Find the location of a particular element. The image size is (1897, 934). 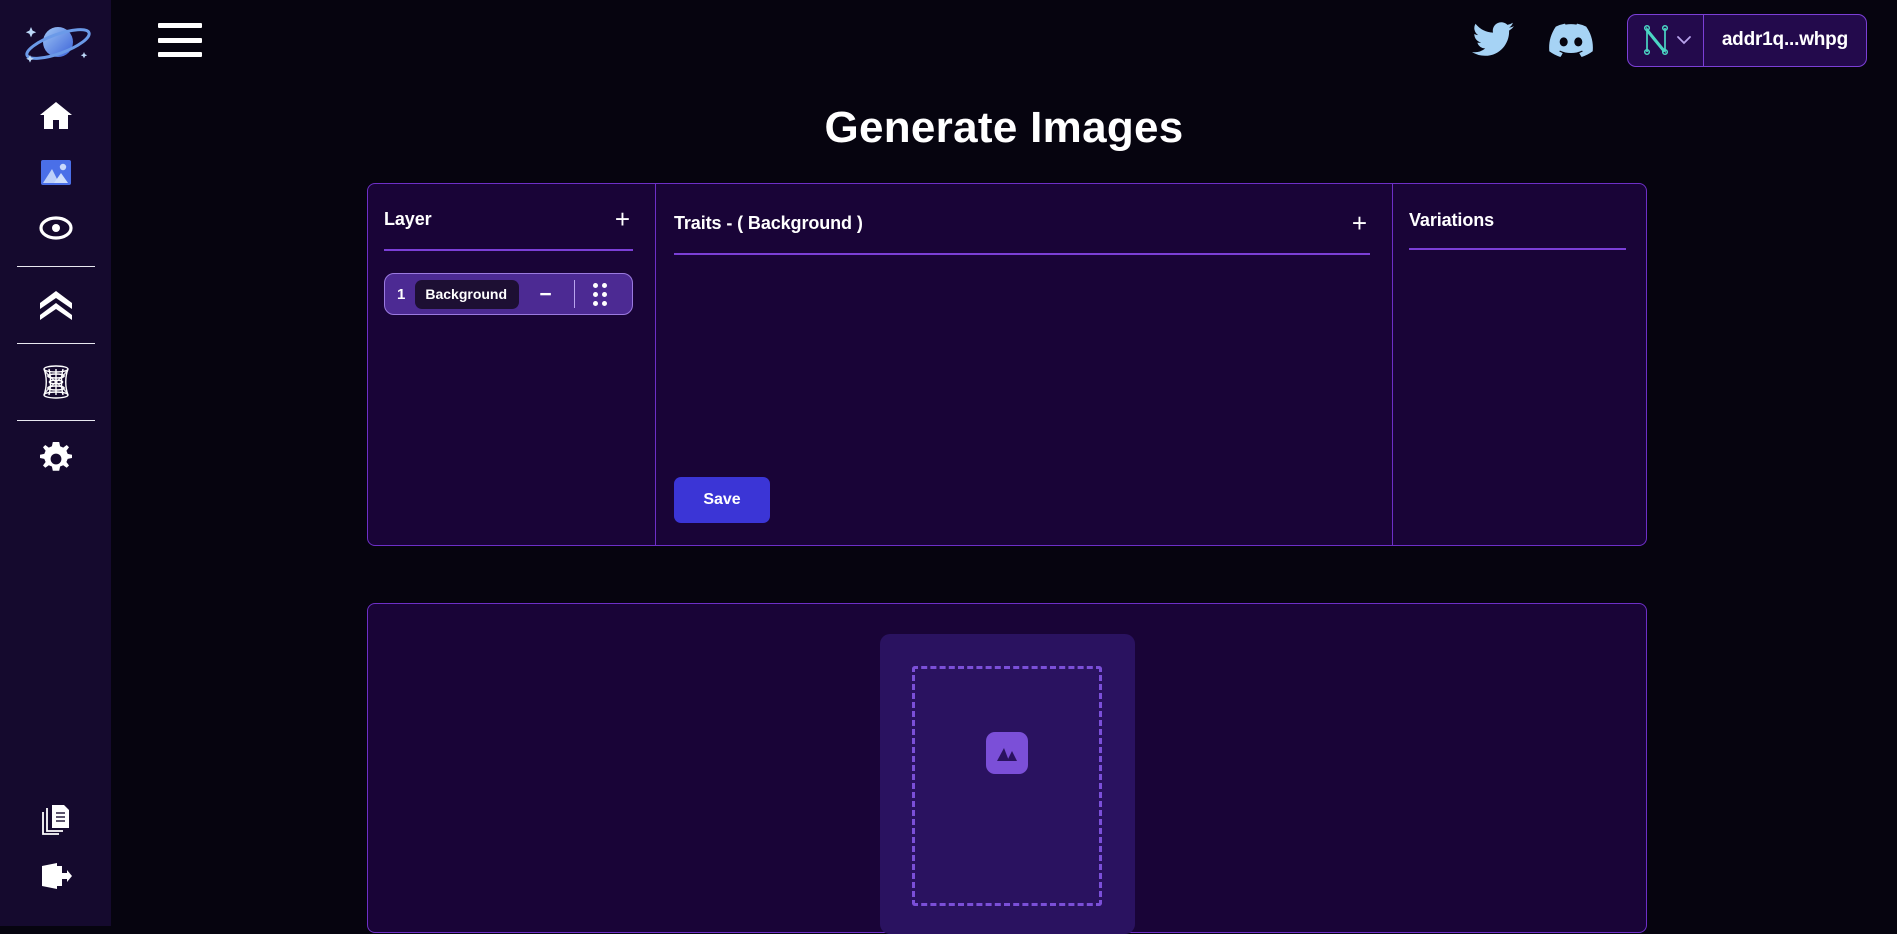

add-trait-button: + is located at coordinates (1359, 223).